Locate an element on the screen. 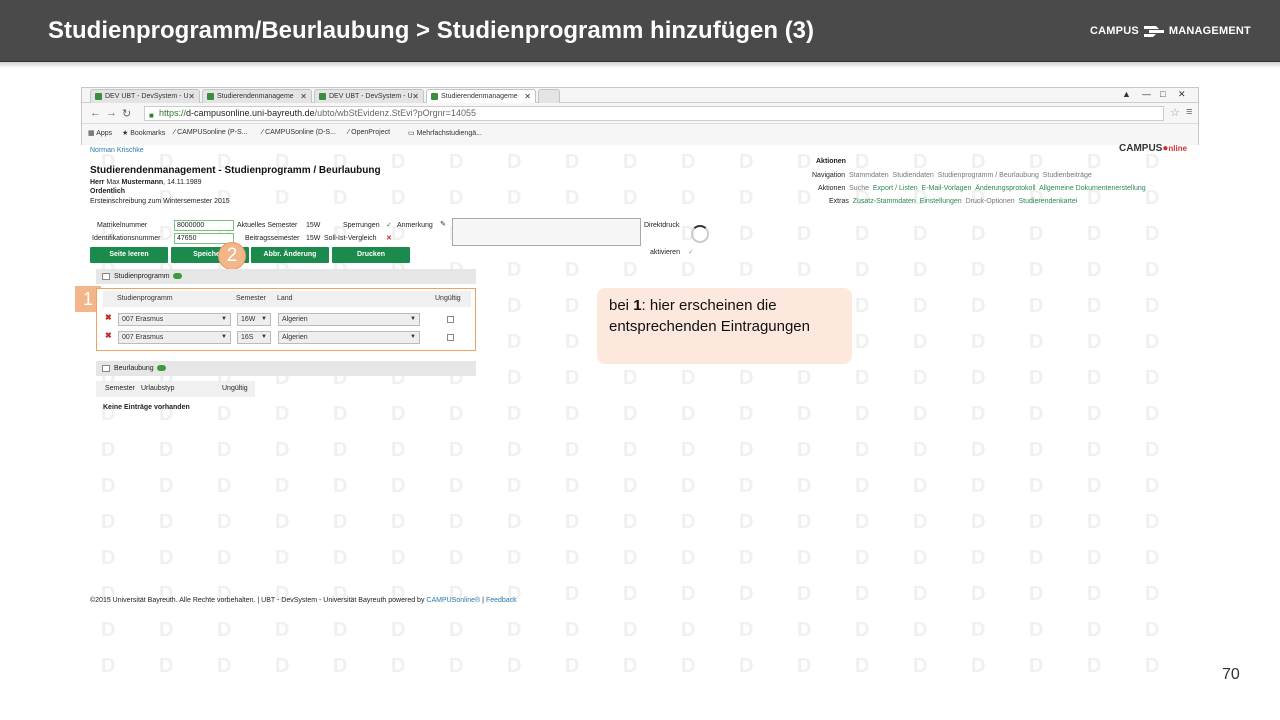 The width and height of the screenshot is (1280, 720). nav-studiendaten: Studiendaten is located at coordinates (913, 175).